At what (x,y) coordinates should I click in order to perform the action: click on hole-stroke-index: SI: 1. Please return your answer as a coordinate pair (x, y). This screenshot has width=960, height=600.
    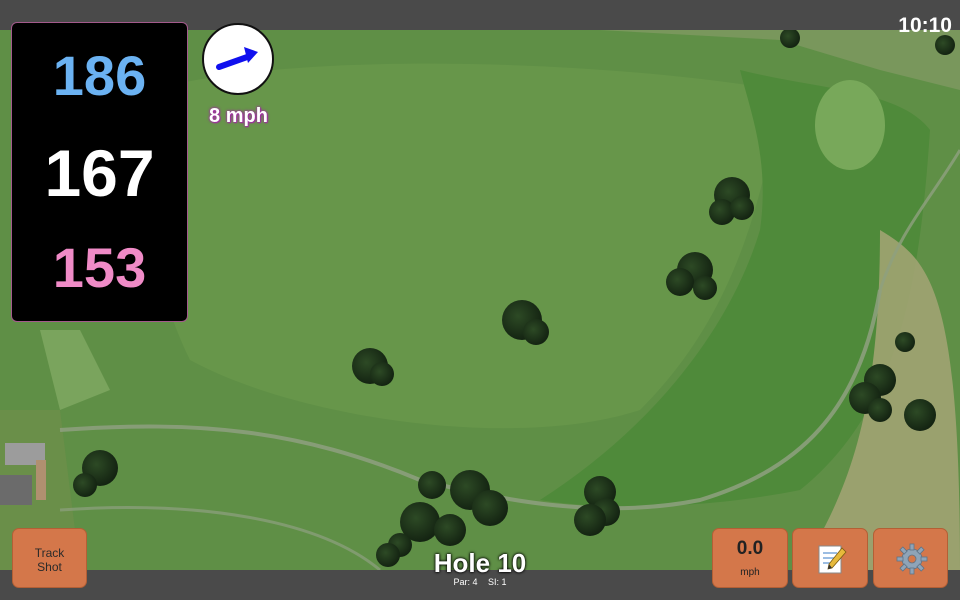
    Looking at the image, I should click on (497, 582).